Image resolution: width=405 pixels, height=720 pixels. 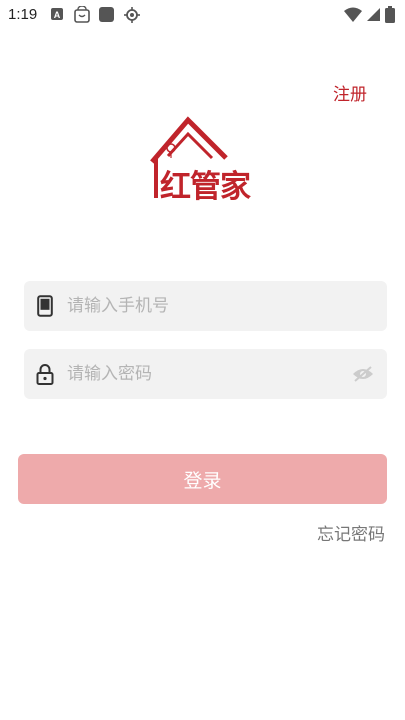 What do you see at coordinates (205, 187) in the screenshot?
I see `logo-text: 红管家` at bounding box center [205, 187].